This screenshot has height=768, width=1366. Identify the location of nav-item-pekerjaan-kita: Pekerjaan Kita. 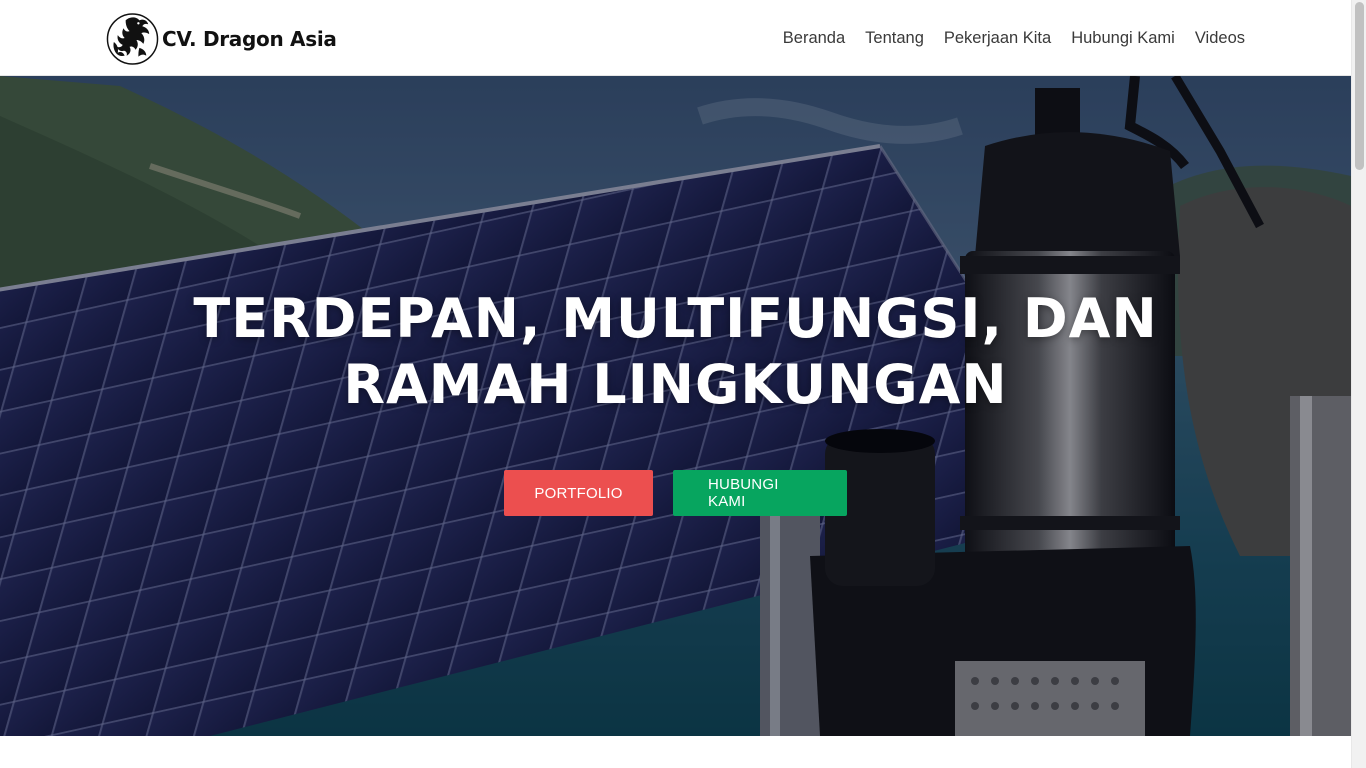
(997, 38).